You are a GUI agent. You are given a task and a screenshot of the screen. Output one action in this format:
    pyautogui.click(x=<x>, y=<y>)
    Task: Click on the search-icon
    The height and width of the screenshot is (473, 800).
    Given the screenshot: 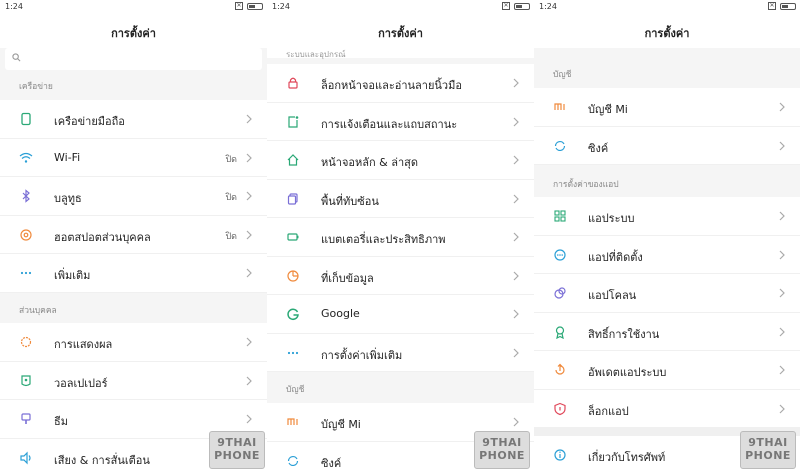 What is the action you would take?
    pyautogui.click(x=16, y=57)
    